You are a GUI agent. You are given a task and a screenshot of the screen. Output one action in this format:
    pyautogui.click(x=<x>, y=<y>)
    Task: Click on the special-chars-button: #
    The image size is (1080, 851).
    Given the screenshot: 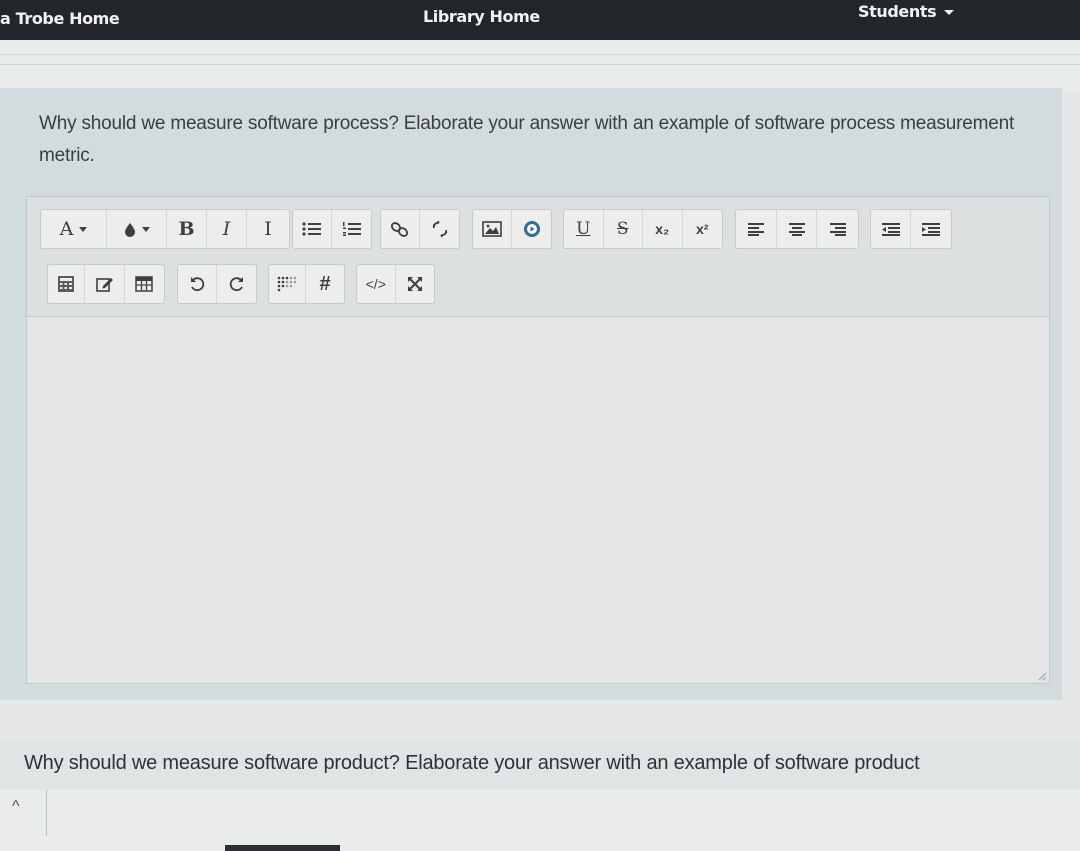 What is the action you would take?
    pyautogui.click(x=325, y=284)
    